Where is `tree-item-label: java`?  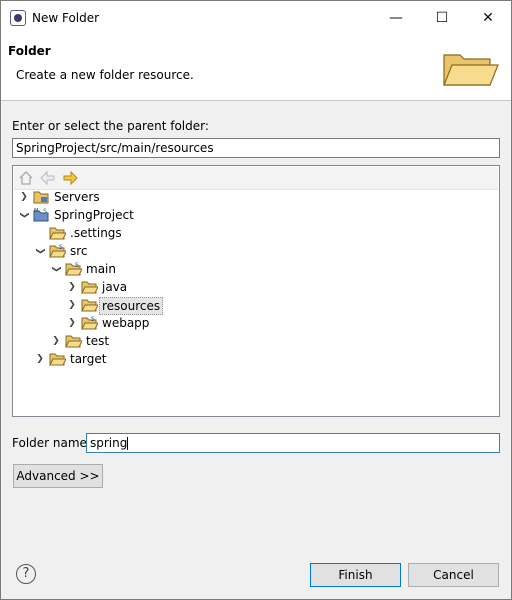
tree-item-label: java is located at coordinates (115, 287).